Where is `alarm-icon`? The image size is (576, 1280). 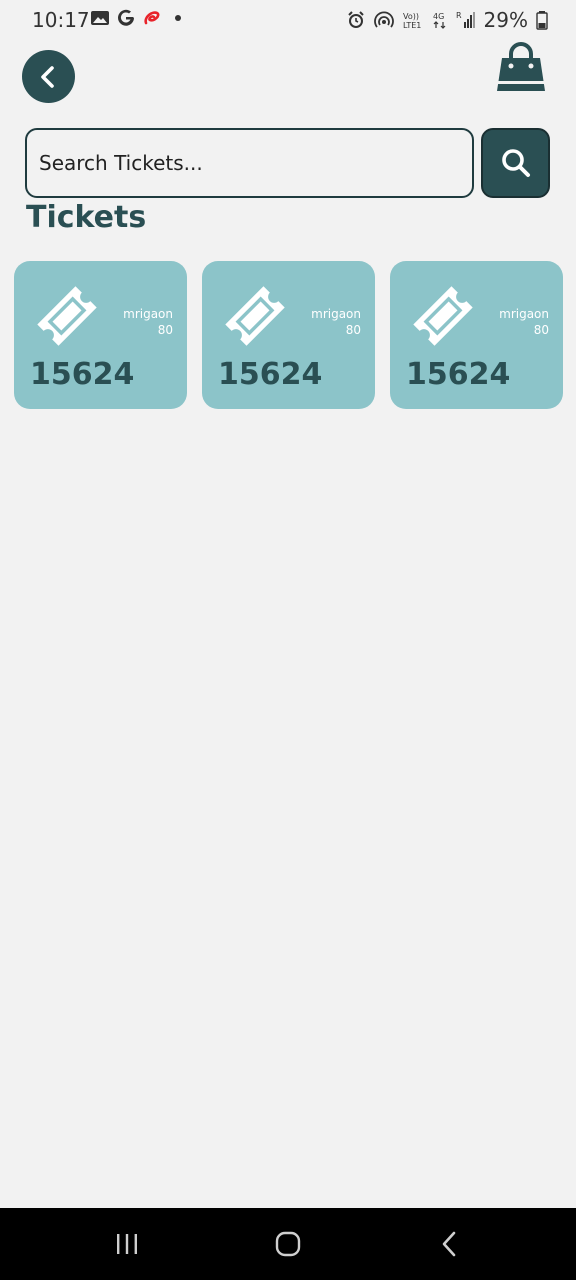 alarm-icon is located at coordinates (355, 19).